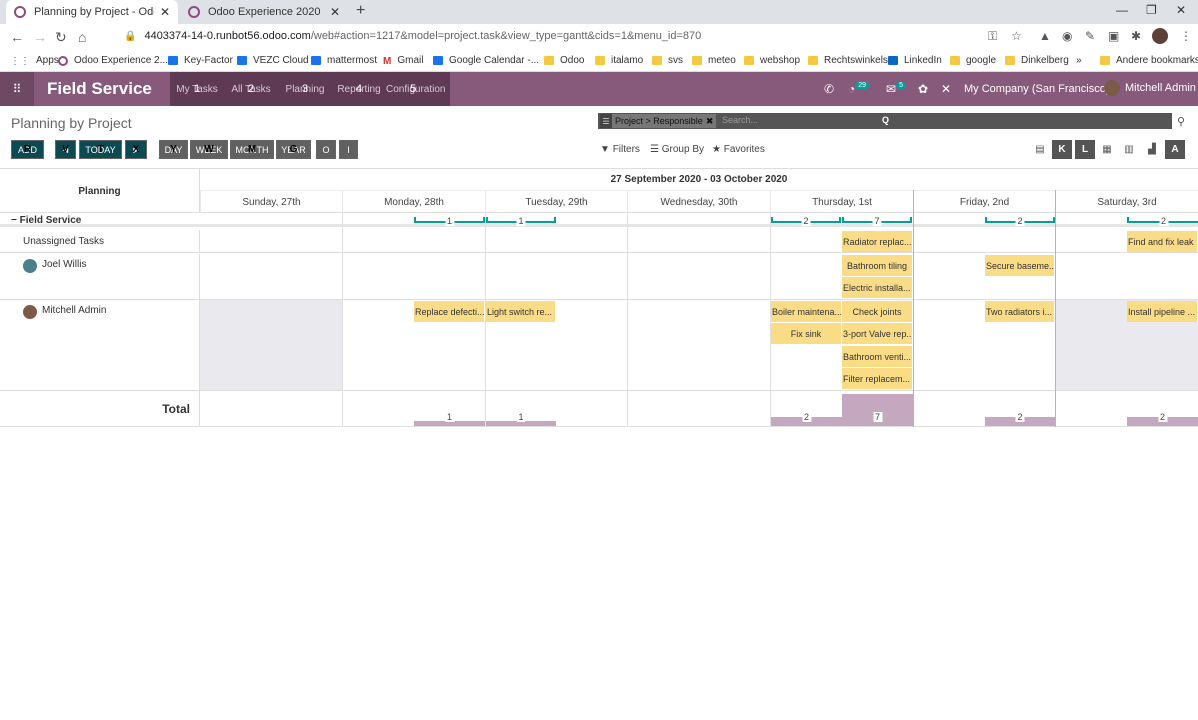  What do you see at coordinates (859, 89) in the screenshot?
I see `activity-icon: ◔ 29` at bounding box center [859, 89].